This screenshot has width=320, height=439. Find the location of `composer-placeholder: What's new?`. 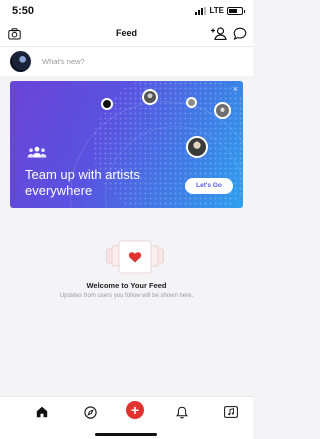

composer-placeholder: What's new? is located at coordinates (63, 61).